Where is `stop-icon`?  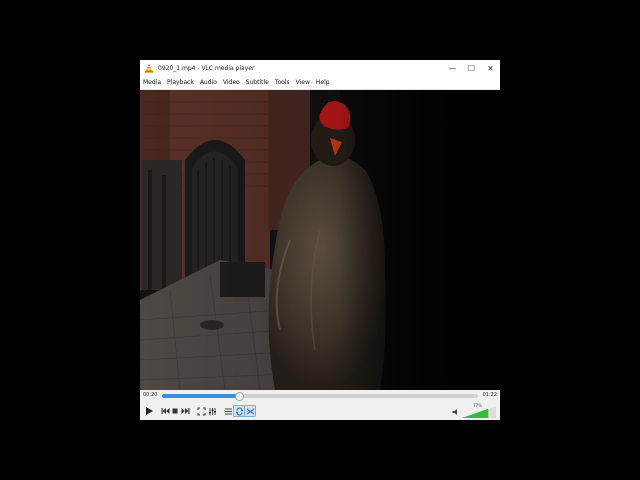 stop-icon is located at coordinates (175, 411).